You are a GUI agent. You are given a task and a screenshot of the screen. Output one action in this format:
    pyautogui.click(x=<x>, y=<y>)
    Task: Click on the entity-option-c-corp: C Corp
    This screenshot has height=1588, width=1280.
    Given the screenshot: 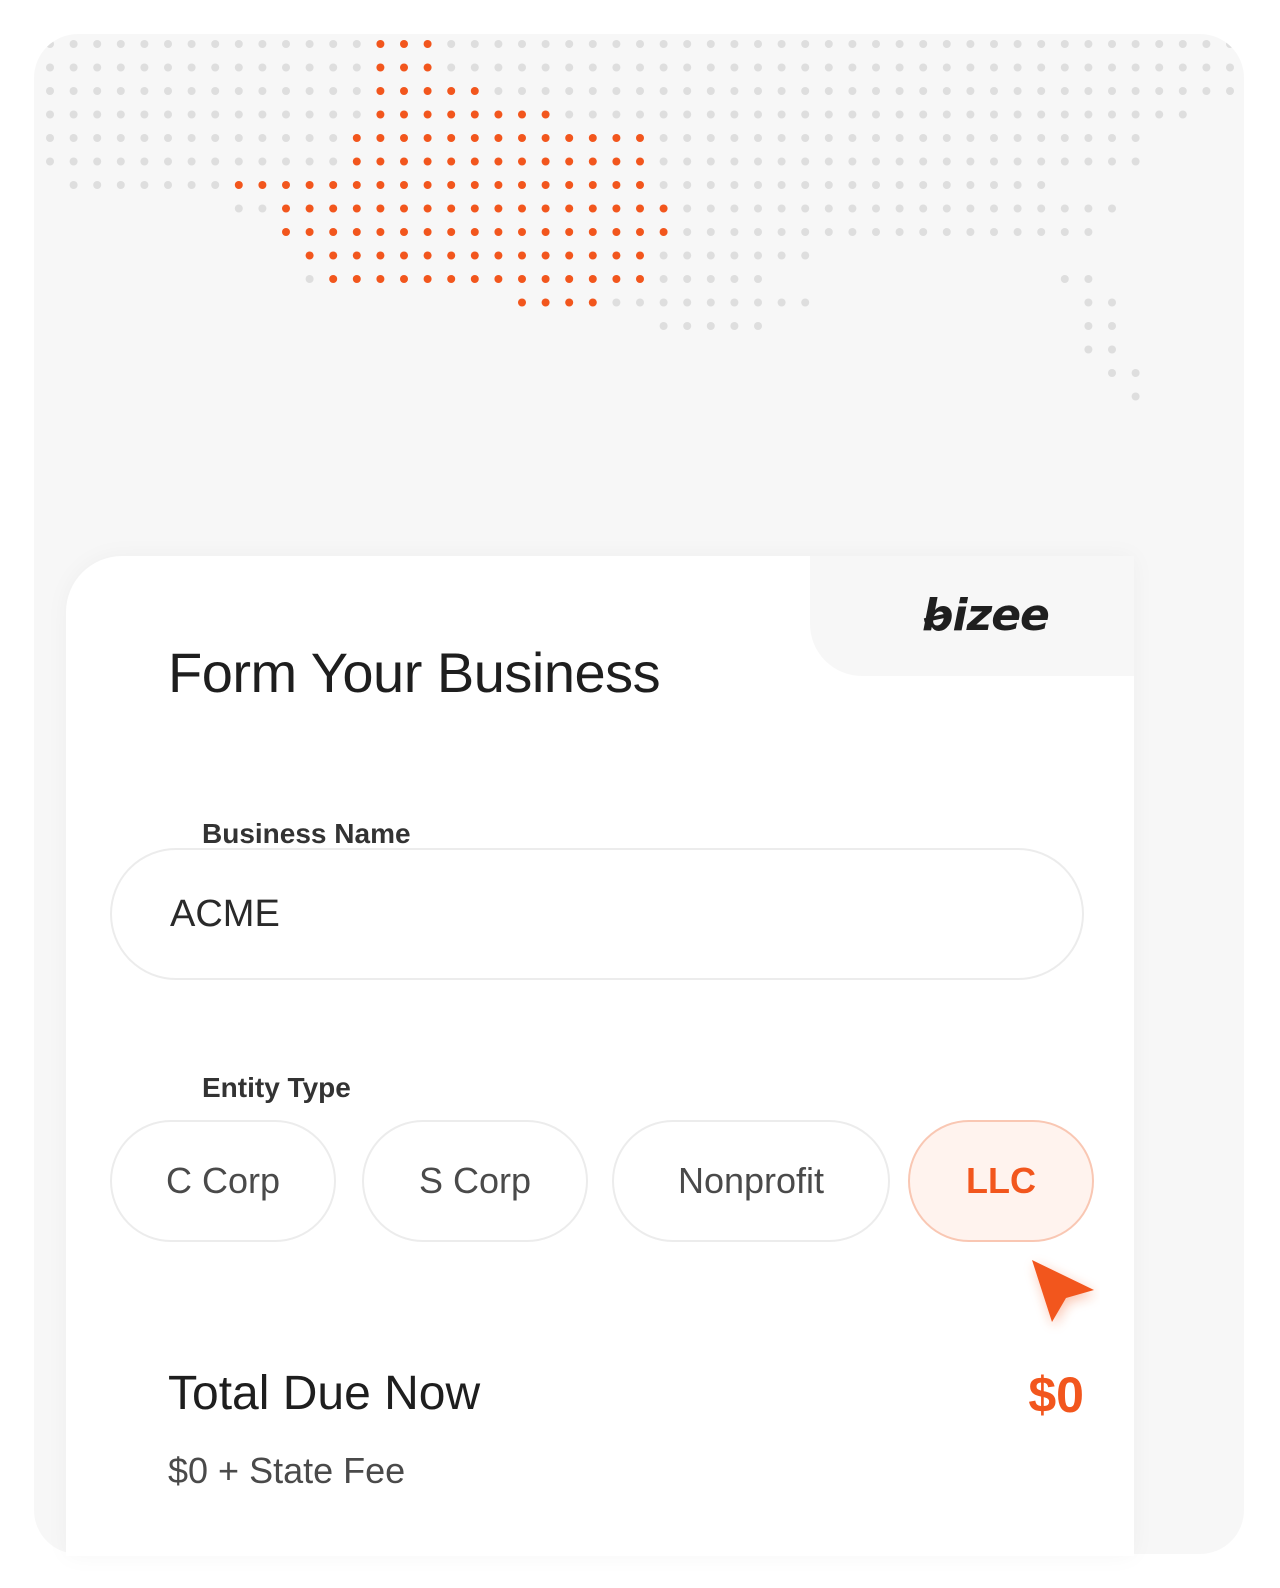 What is the action you would take?
    pyautogui.click(x=223, y=1181)
    